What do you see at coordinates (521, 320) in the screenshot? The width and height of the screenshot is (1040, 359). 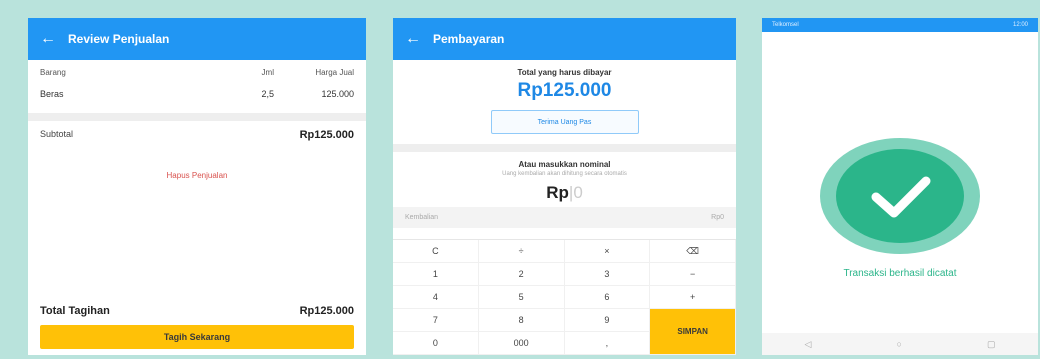 I see `key-8: 8` at bounding box center [521, 320].